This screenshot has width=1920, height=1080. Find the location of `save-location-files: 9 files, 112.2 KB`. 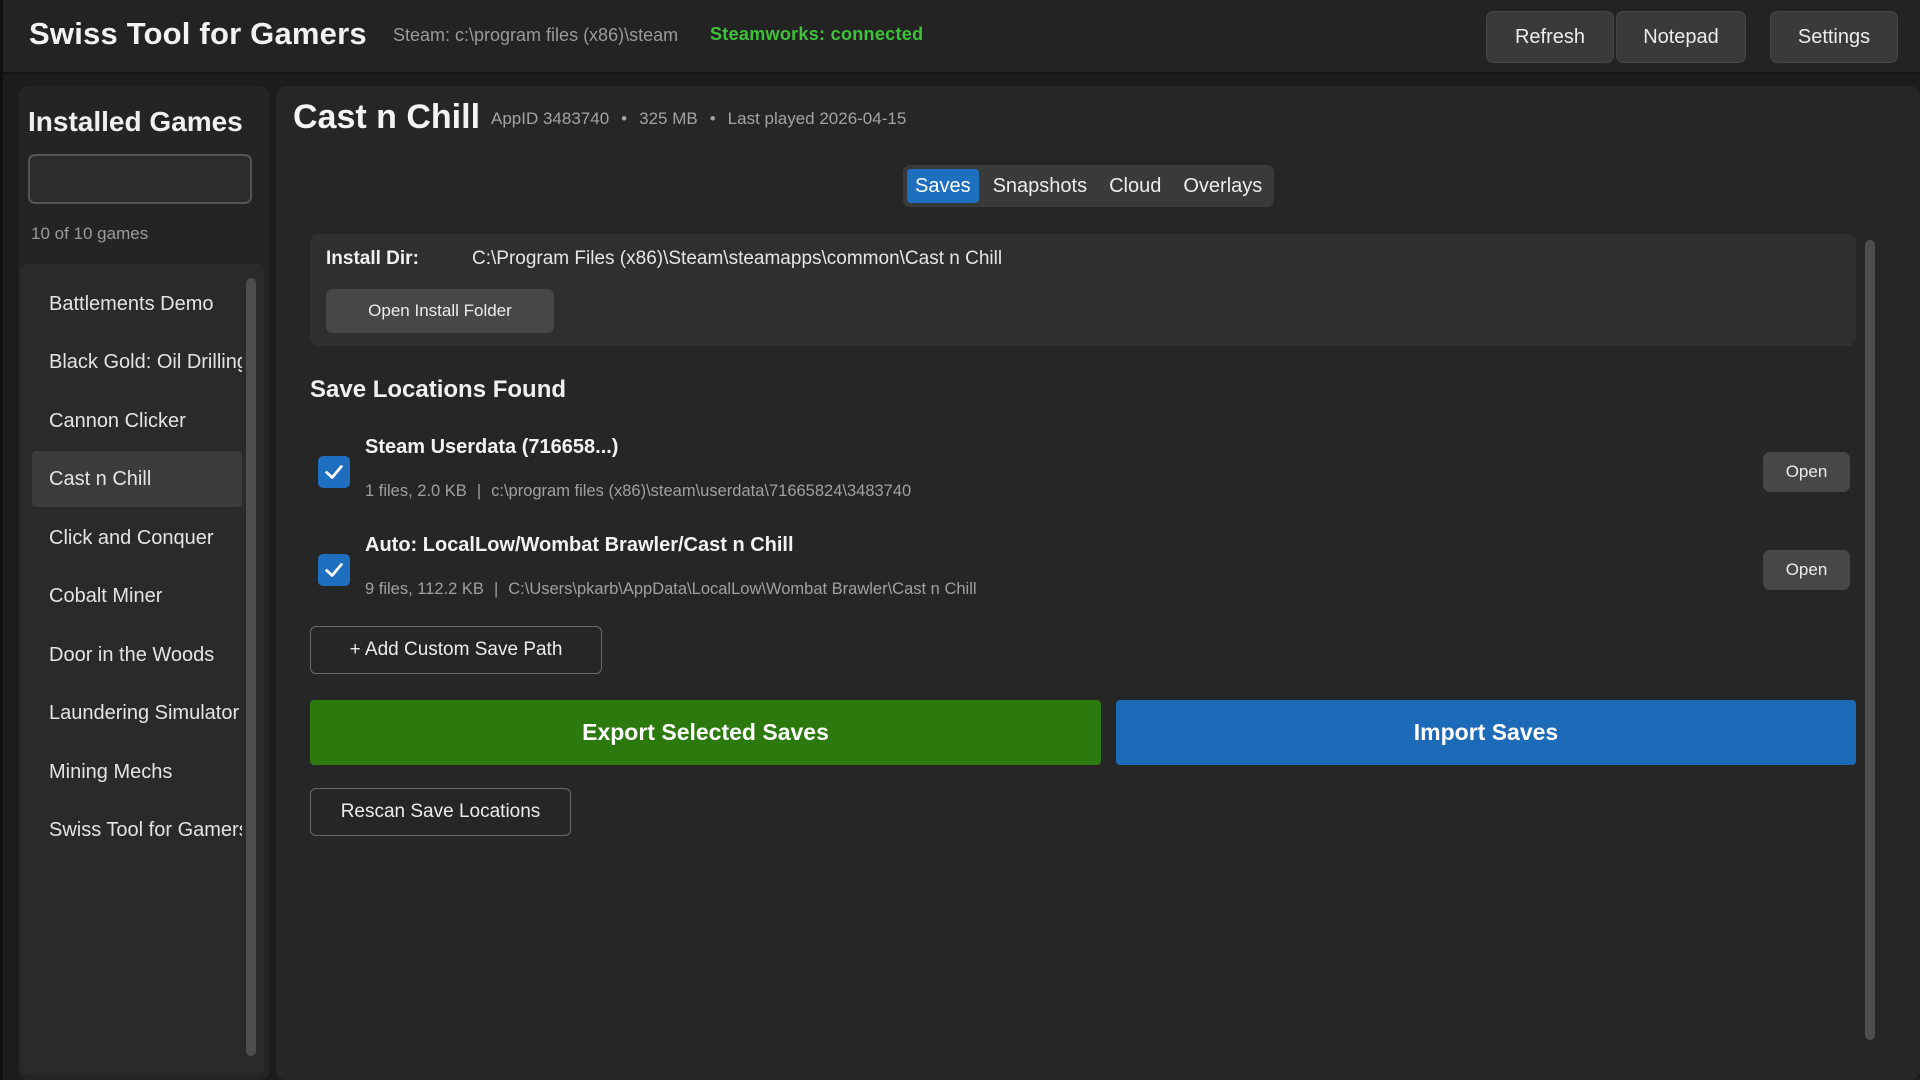

save-location-files: 9 files, 112.2 KB is located at coordinates (424, 589).